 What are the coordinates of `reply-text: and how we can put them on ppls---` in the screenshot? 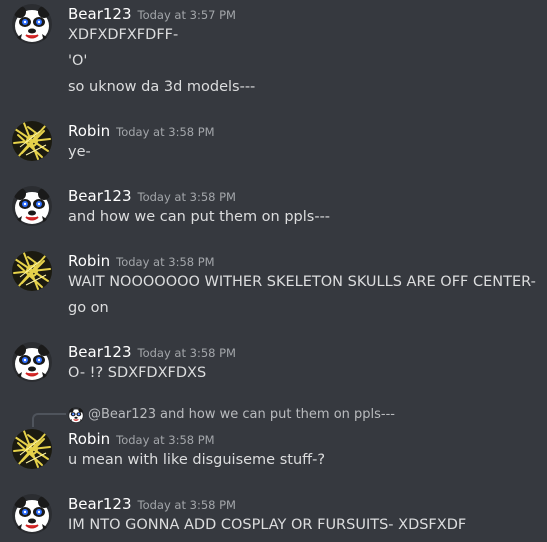 It's located at (277, 414).